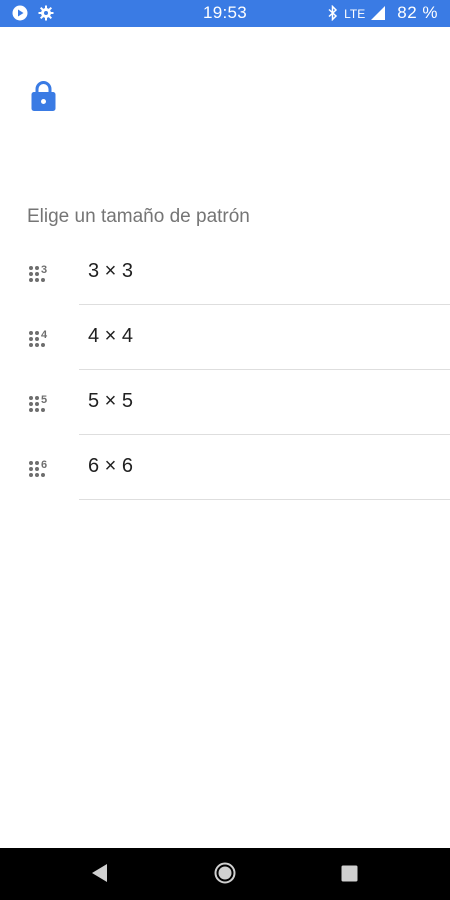 The width and height of the screenshot is (450, 900). Describe the element at coordinates (264, 499) in the screenshot. I see `divider` at that location.